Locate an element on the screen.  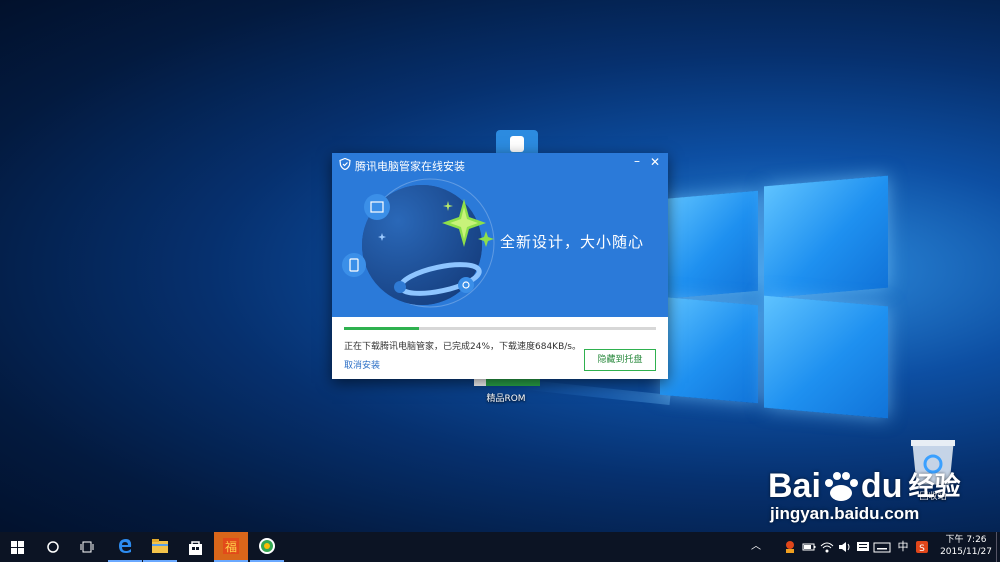
windows-logo-wallpaper is located at coordinates (776, 297).